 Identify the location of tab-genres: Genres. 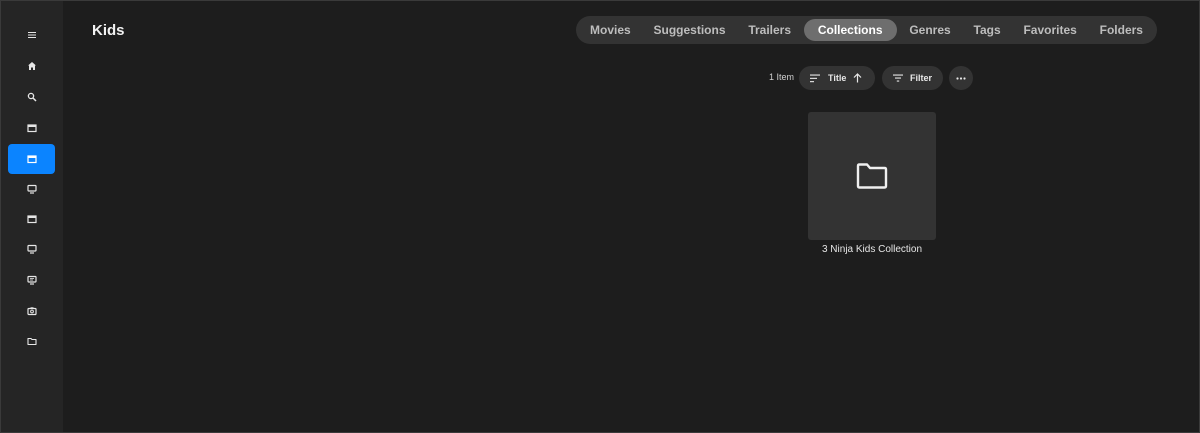
(929, 30).